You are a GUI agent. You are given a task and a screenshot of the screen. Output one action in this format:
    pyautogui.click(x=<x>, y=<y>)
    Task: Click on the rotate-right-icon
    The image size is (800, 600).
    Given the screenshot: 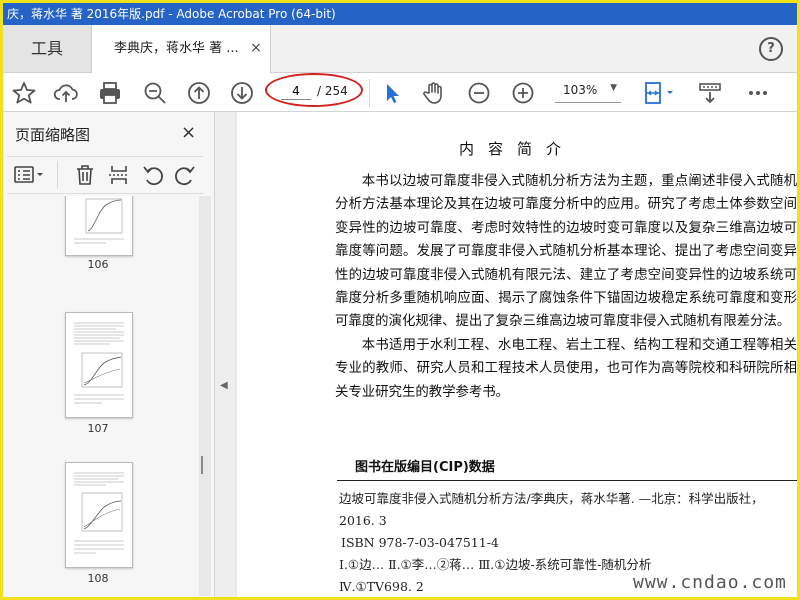 What is the action you would take?
    pyautogui.click(x=185, y=175)
    